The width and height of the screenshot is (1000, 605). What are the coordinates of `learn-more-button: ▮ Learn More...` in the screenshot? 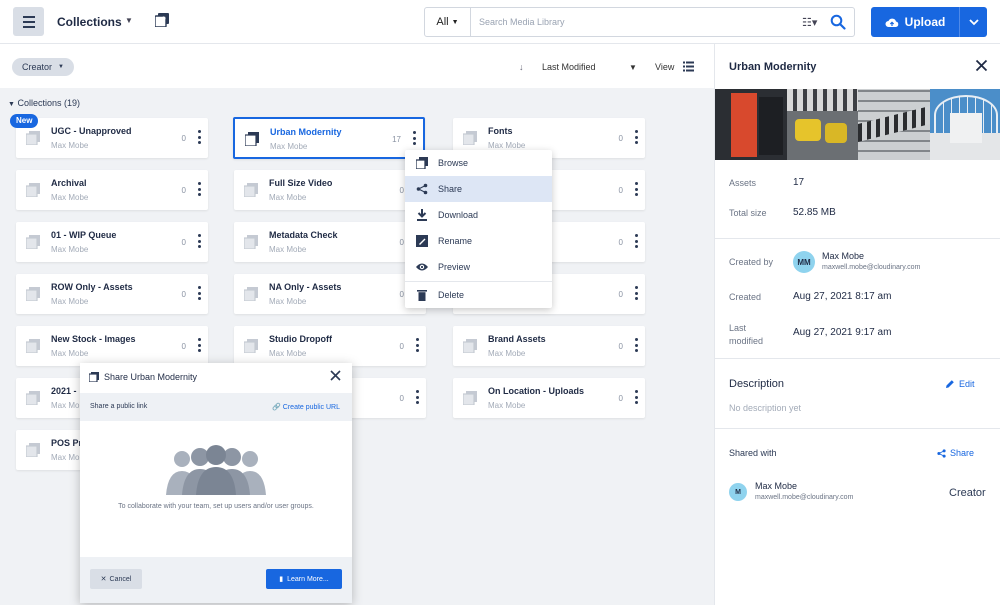 It's located at (304, 579).